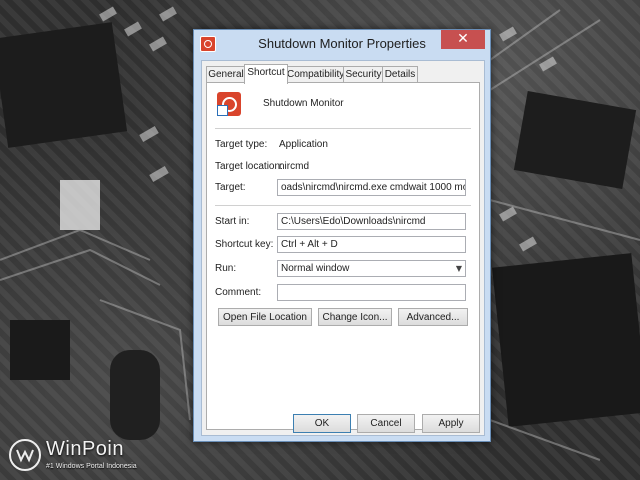  What do you see at coordinates (238, 292) in the screenshot?
I see `comment-label: Comment:` at bounding box center [238, 292].